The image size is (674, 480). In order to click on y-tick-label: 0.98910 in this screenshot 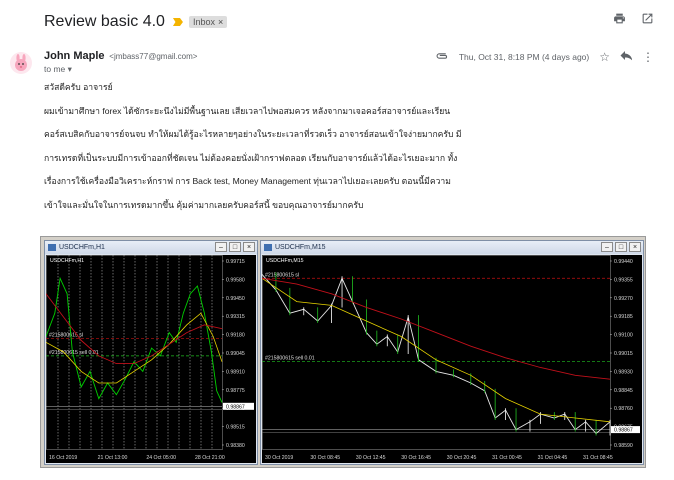, I will do `click(235, 372)`.